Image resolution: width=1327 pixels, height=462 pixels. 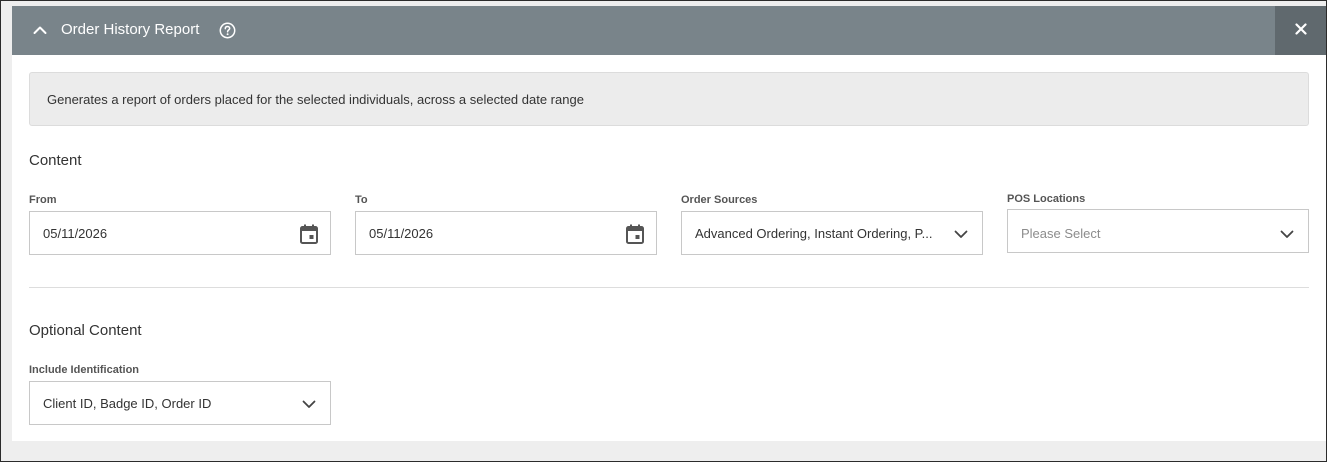 I want to click on from-date-input: 05/11/2026, so click(x=180, y=233).